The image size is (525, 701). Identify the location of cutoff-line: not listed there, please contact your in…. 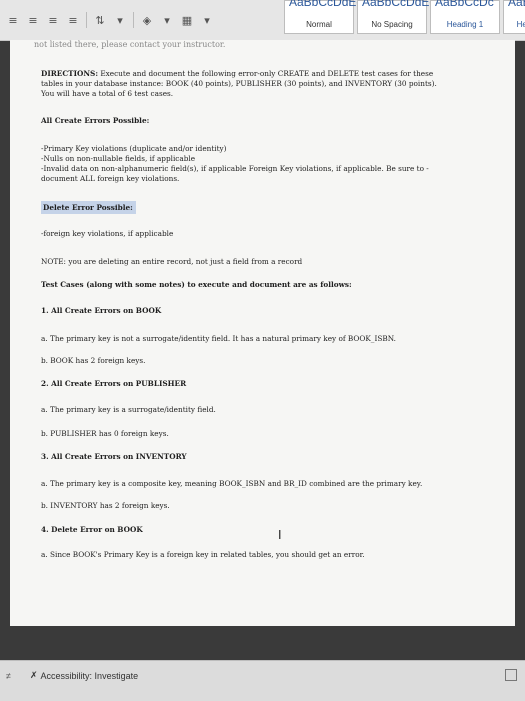
(130, 44).